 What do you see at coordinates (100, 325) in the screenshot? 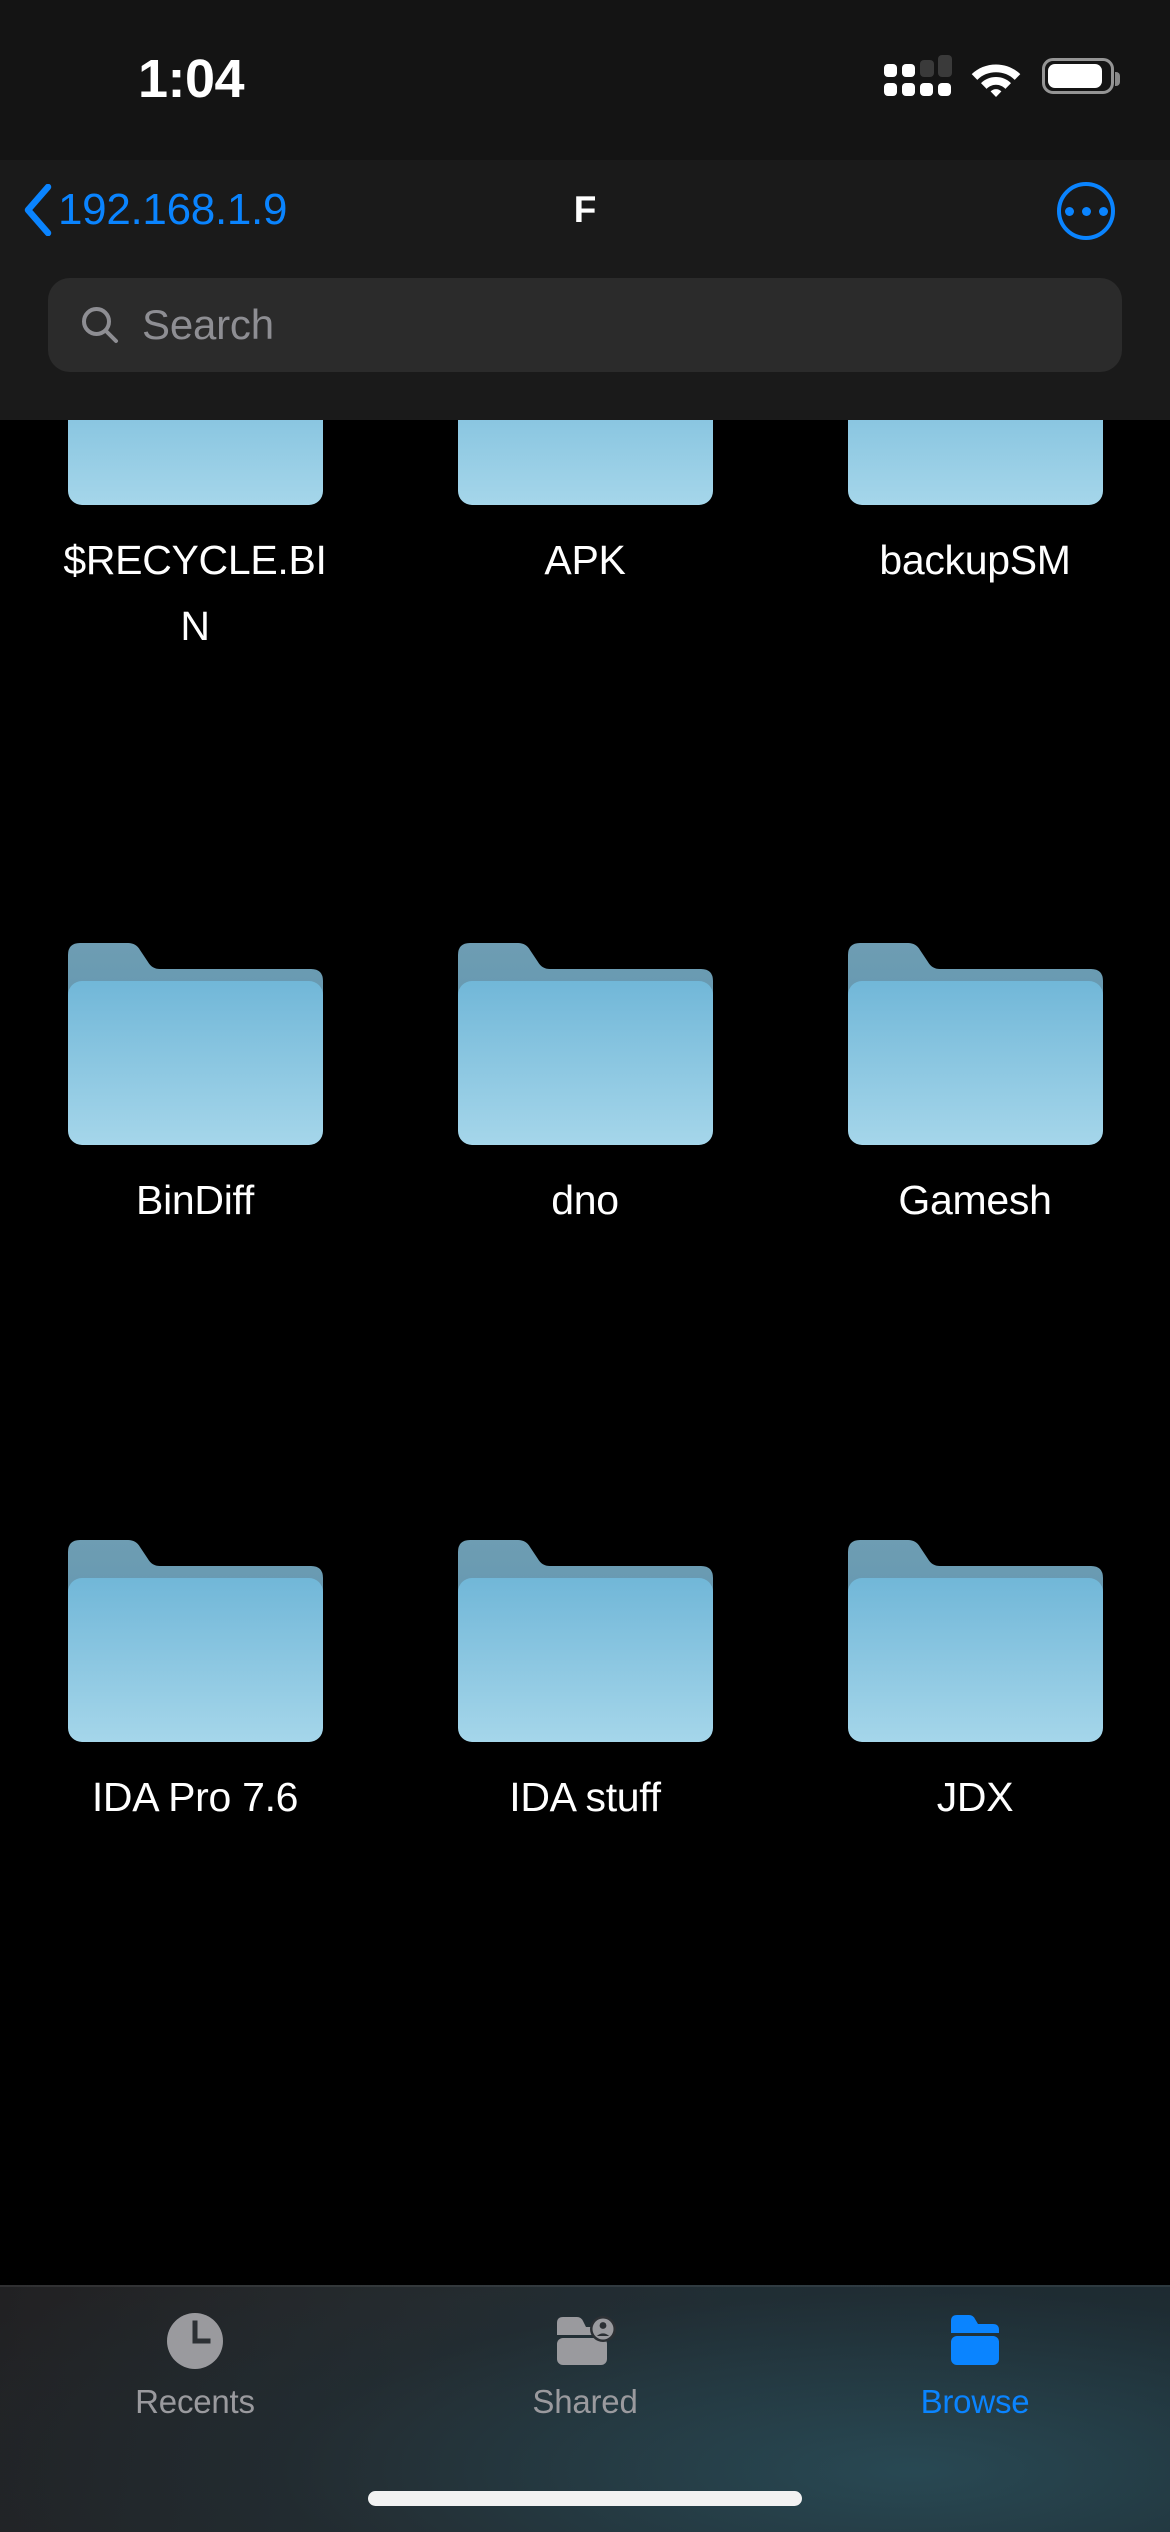
I see `search-icon` at bounding box center [100, 325].